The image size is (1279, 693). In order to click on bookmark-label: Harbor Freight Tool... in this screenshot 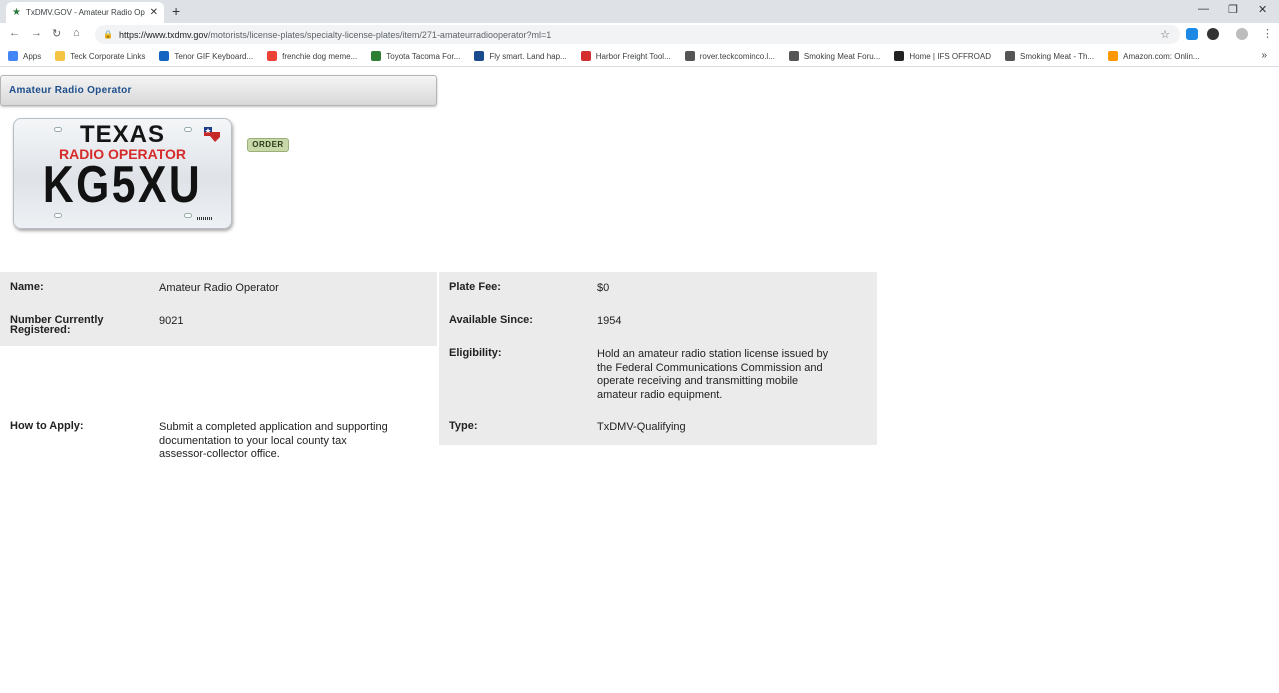, I will do `click(633, 56)`.